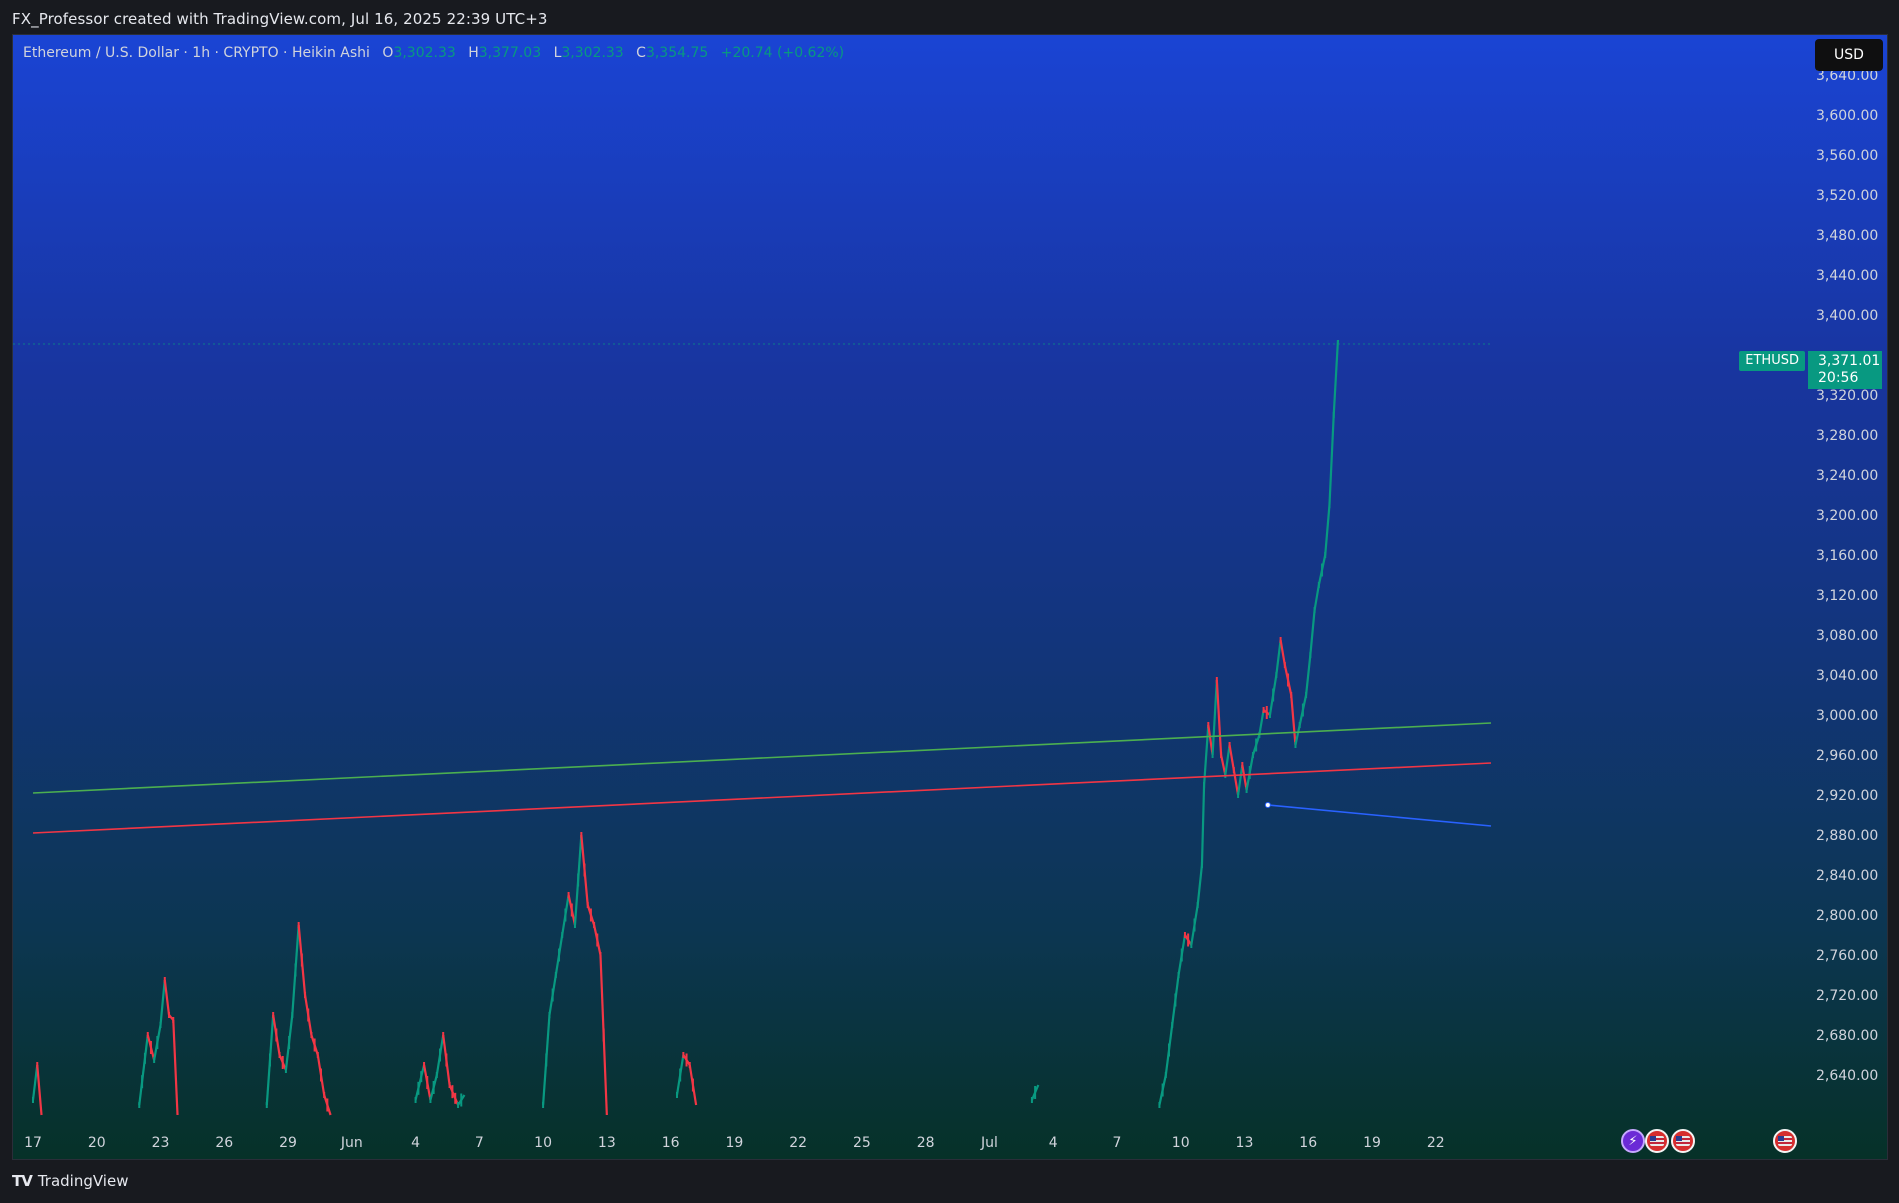 The image size is (1899, 1203). I want to click on red-trendline, so click(762, 798).